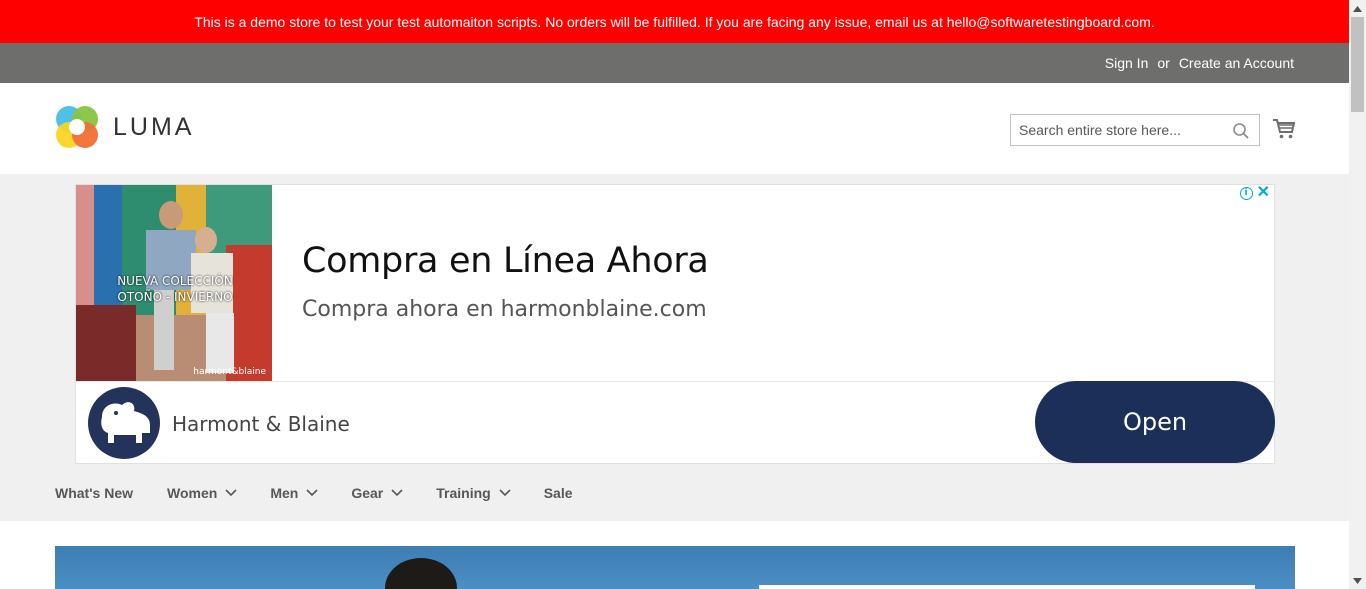 This screenshot has width=1366, height=589. What do you see at coordinates (1163, 63) in the screenshot?
I see `or-separator: or` at bounding box center [1163, 63].